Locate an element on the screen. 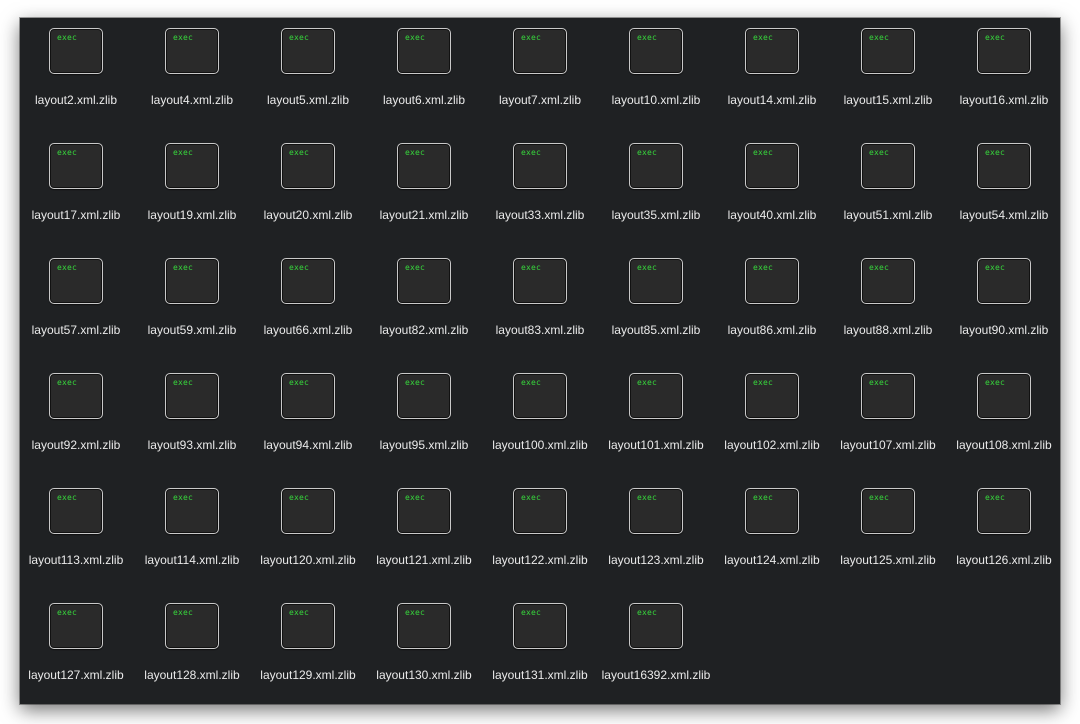 Image resolution: width=1080 pixels, height=724 pixels. file-item: exec layout124.xml.zlib is located at coordinates (772, 545).